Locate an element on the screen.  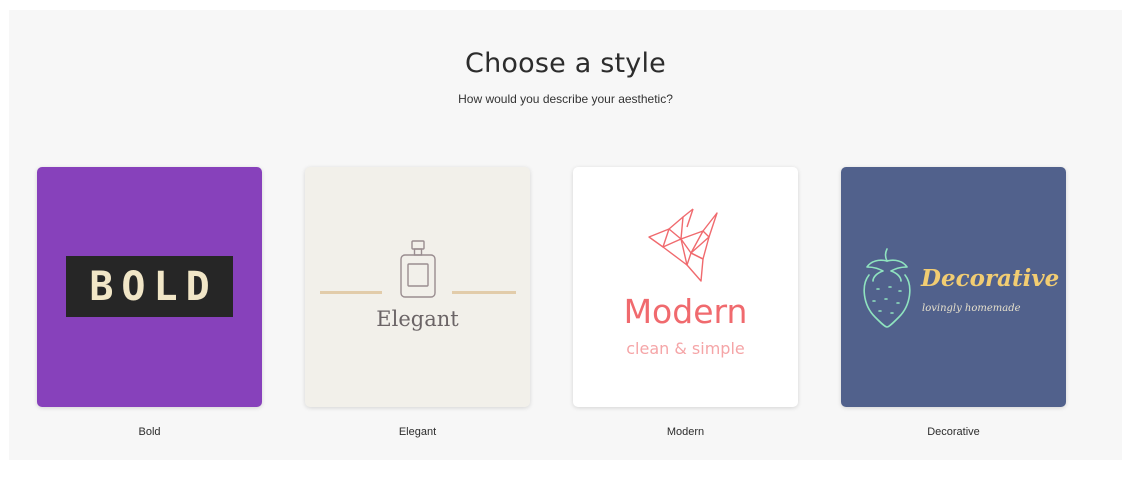
page-subtitle: How would you describe your aesthetic? is located at coordinates (565, 99).